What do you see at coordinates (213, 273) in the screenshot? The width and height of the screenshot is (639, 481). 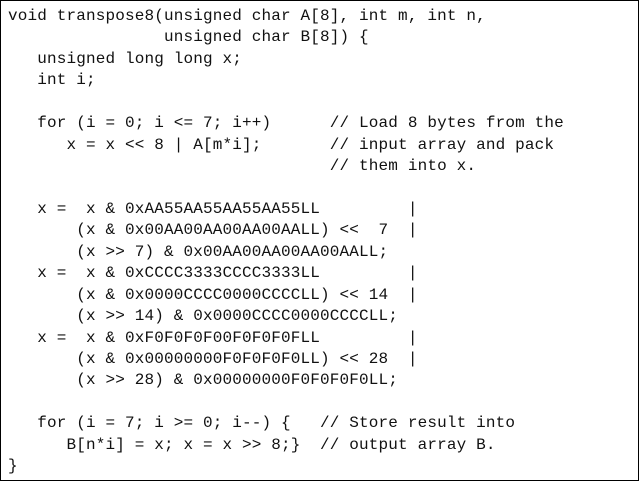 I see `code-line-13: x = x & 0xCCCC3333CCCC3333LL |` at bounding box center [213, 273].